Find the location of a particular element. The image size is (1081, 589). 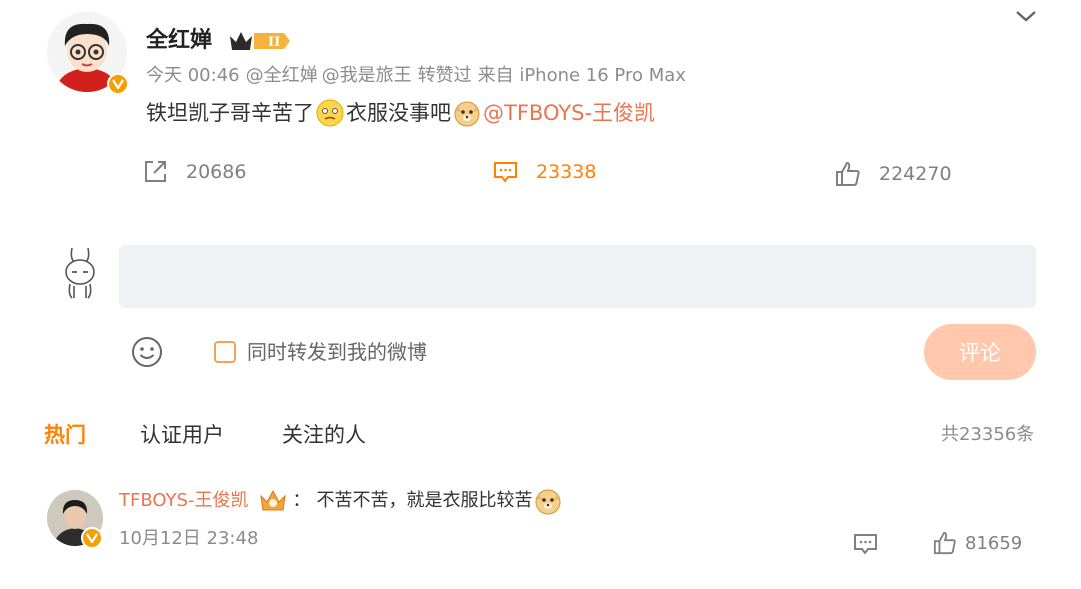

author-name: 全红婵 is located at coordinates (179, 41).